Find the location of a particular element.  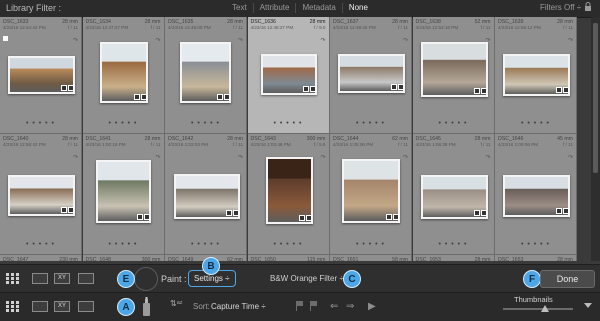

slider-knob is located at coordinates (545, 308).